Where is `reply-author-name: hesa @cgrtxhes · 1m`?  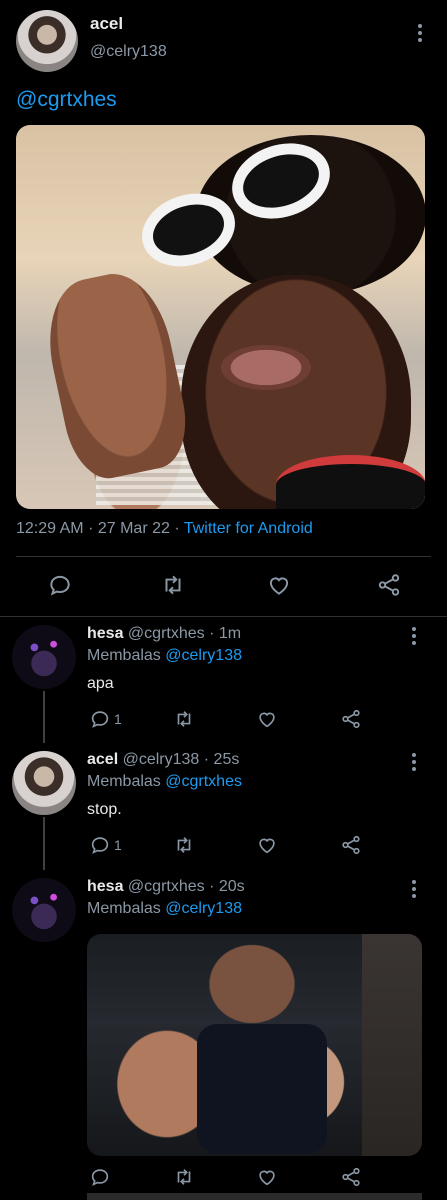 reply-author-name: hesa @cgrtxhes · 1m is located at coordinates (164, 634).